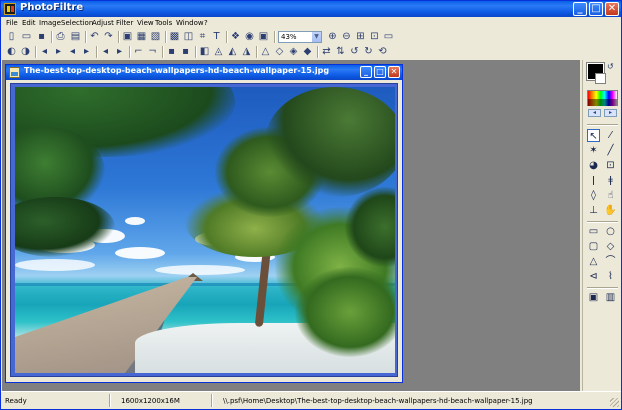 This screenshot has height=410, width=622. What do you see at coordinates (610, 135) in the screenshot?
I see `color-picker-icon: ⁄` at bounding box center [610, 135].